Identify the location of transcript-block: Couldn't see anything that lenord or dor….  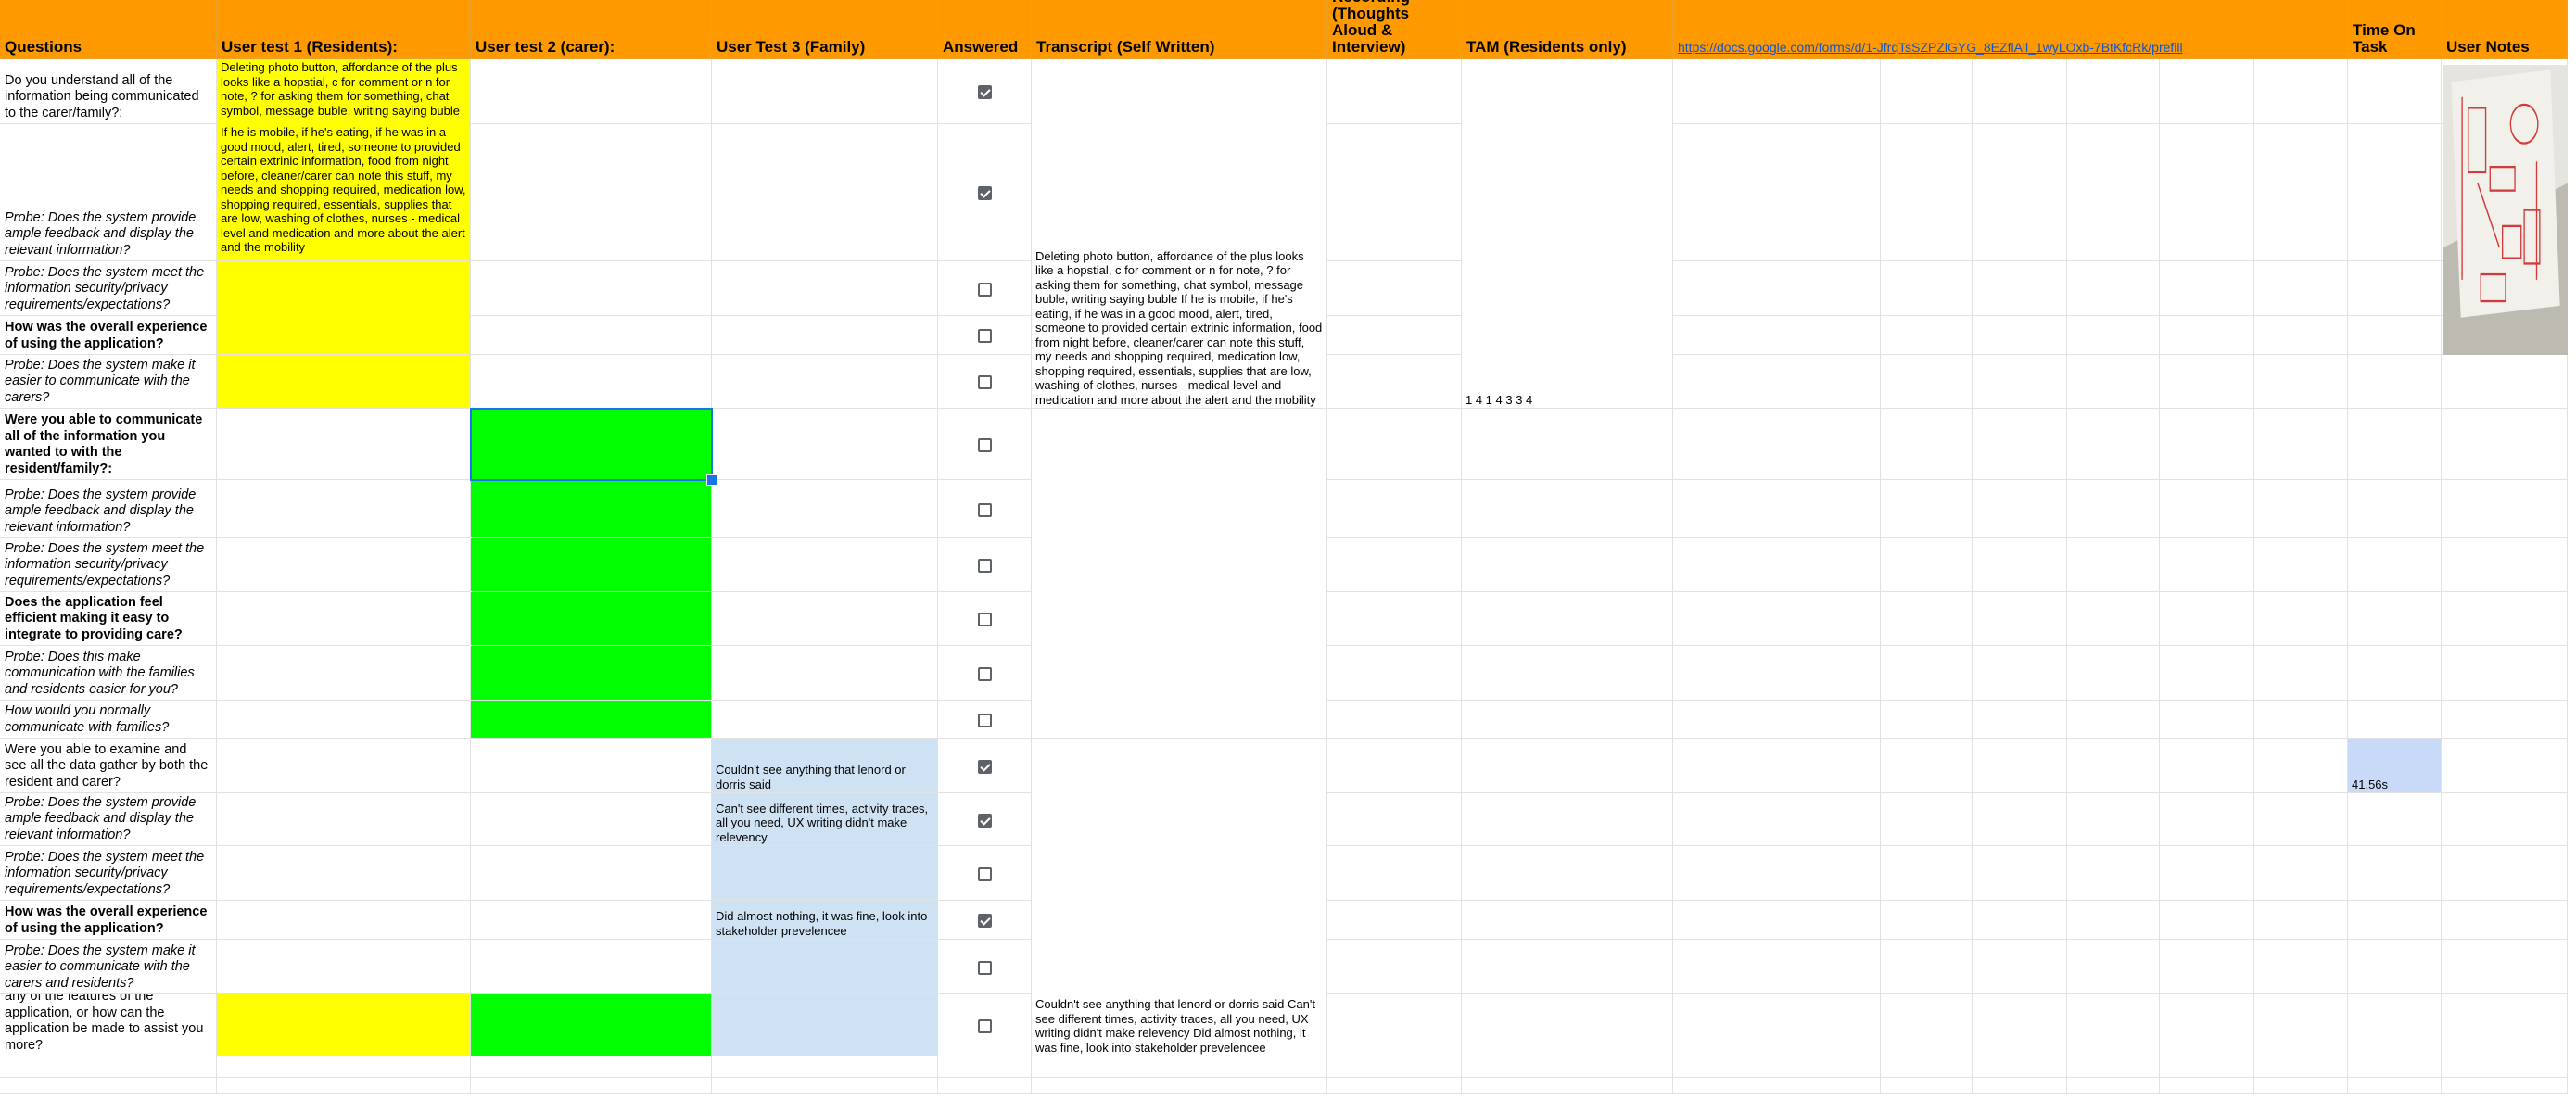
(1179, 897).